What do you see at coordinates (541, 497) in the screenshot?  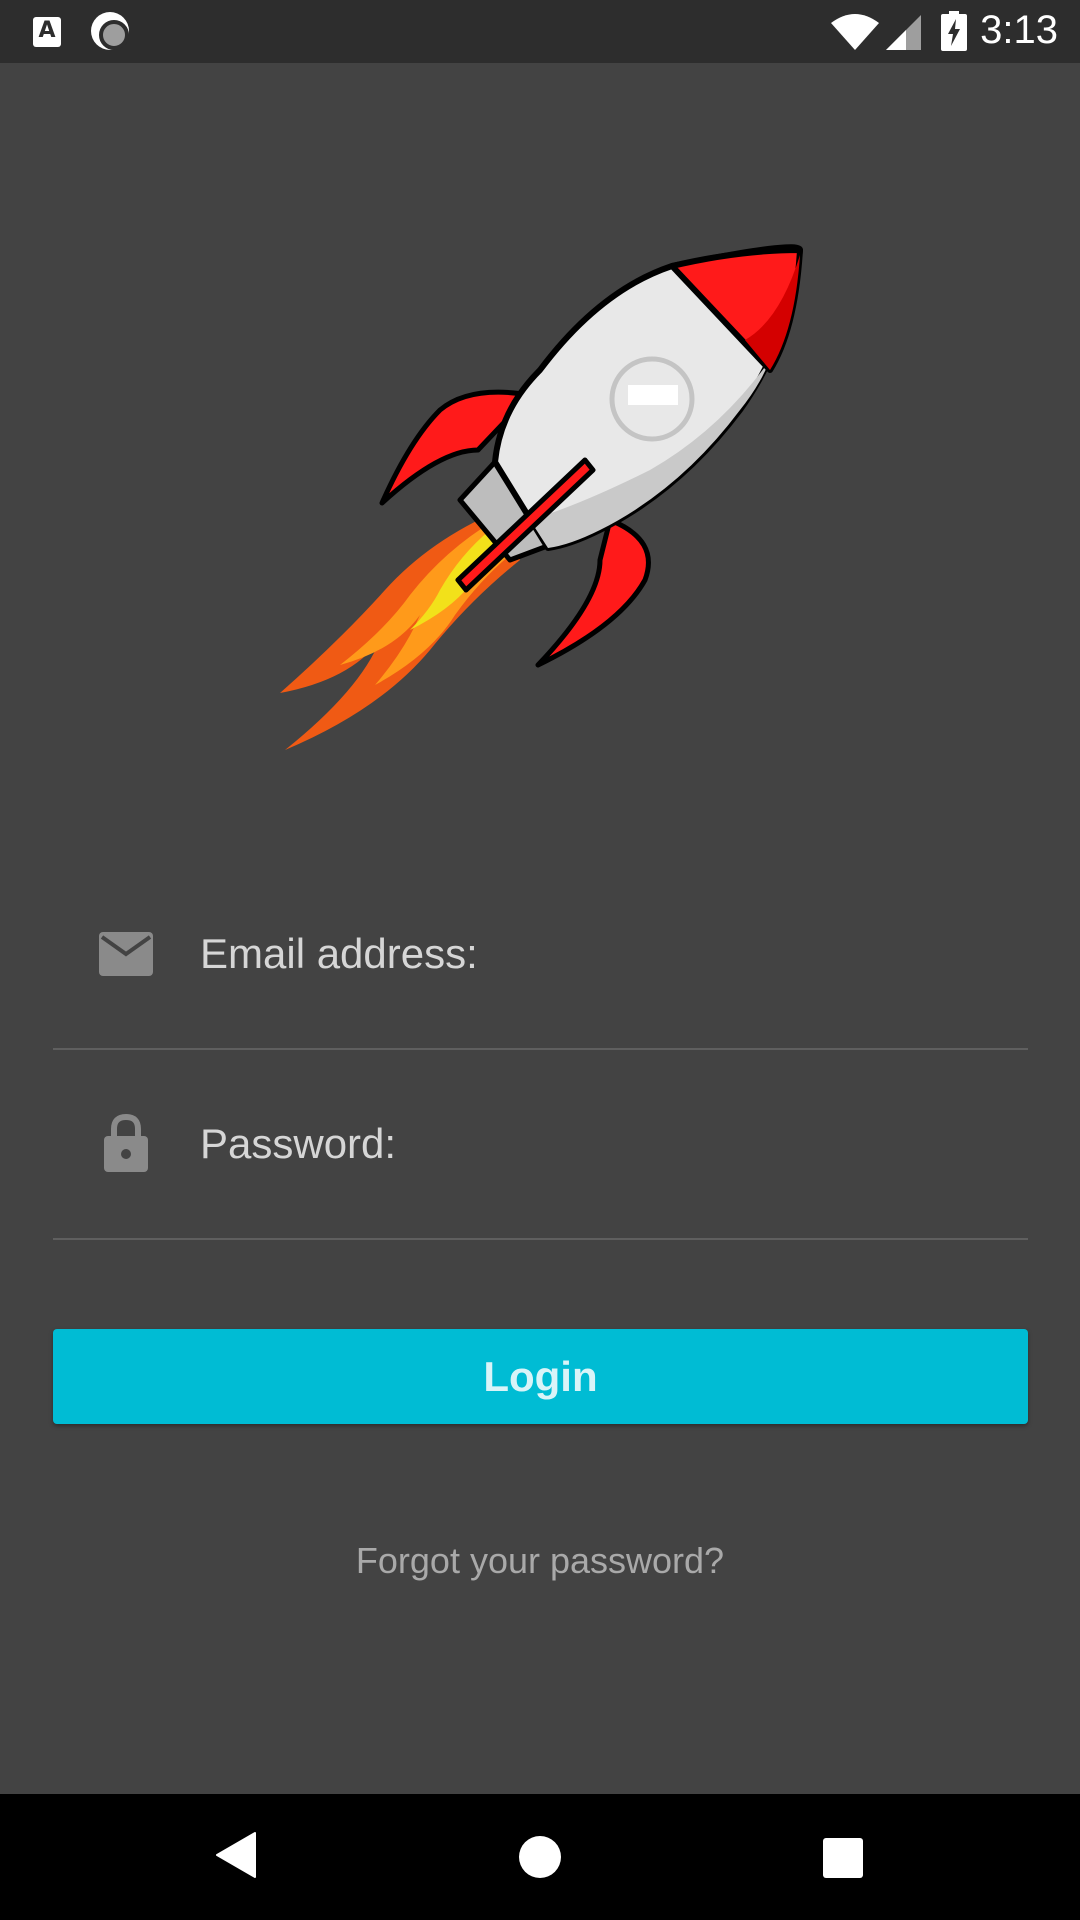 I see `rocket-icon` at bounding box center [541, 497].